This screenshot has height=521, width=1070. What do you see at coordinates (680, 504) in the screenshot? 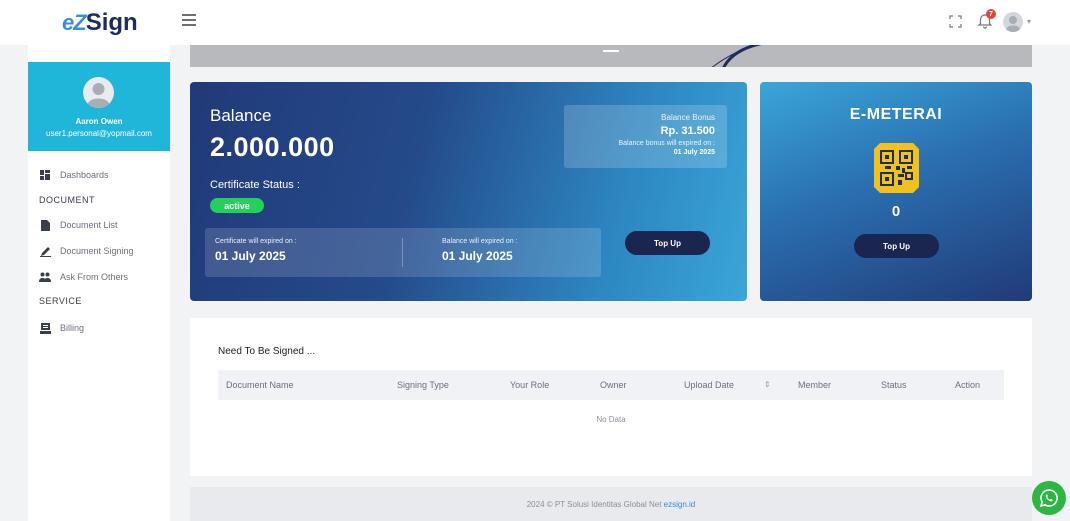
I see `footer-link: ezsign.id` at bounding box center [680, 504].